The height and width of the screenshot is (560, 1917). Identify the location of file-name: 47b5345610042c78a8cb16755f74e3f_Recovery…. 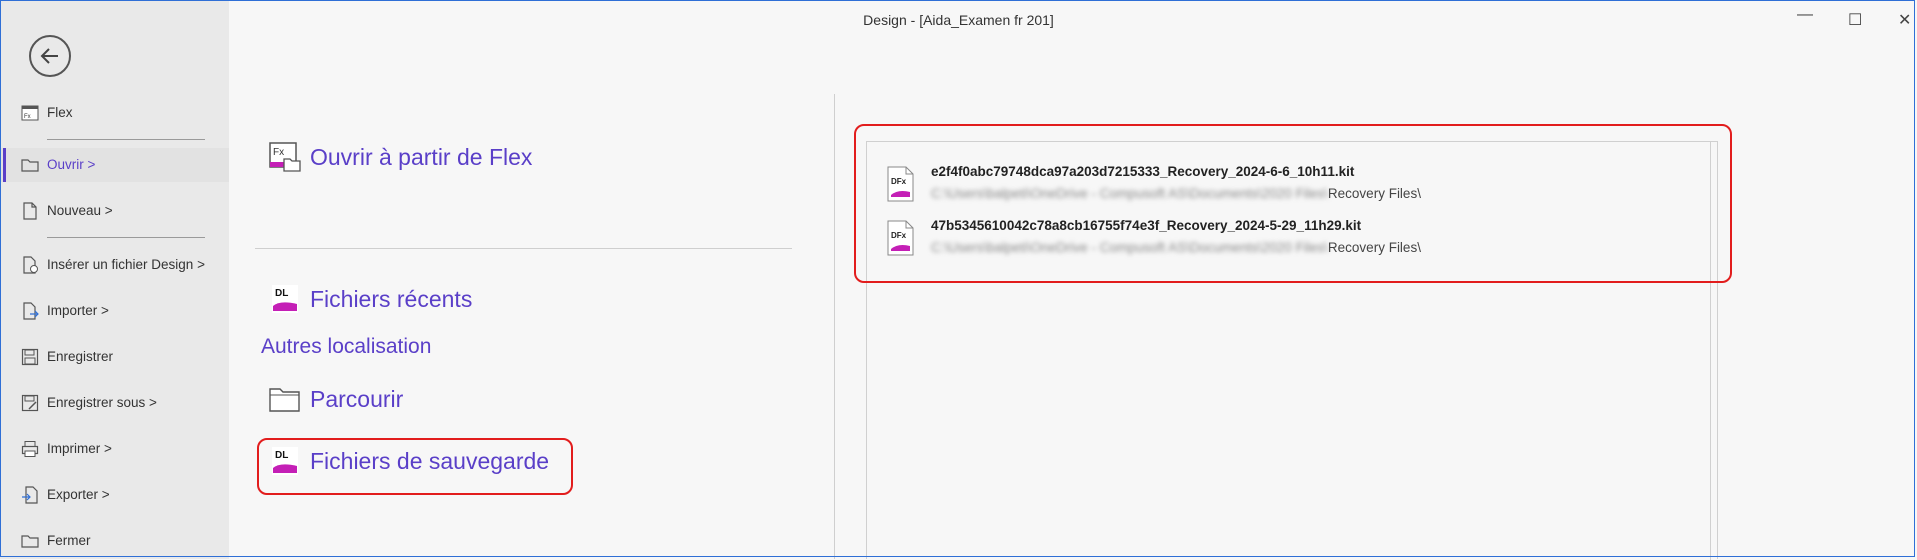
(1146, 225).